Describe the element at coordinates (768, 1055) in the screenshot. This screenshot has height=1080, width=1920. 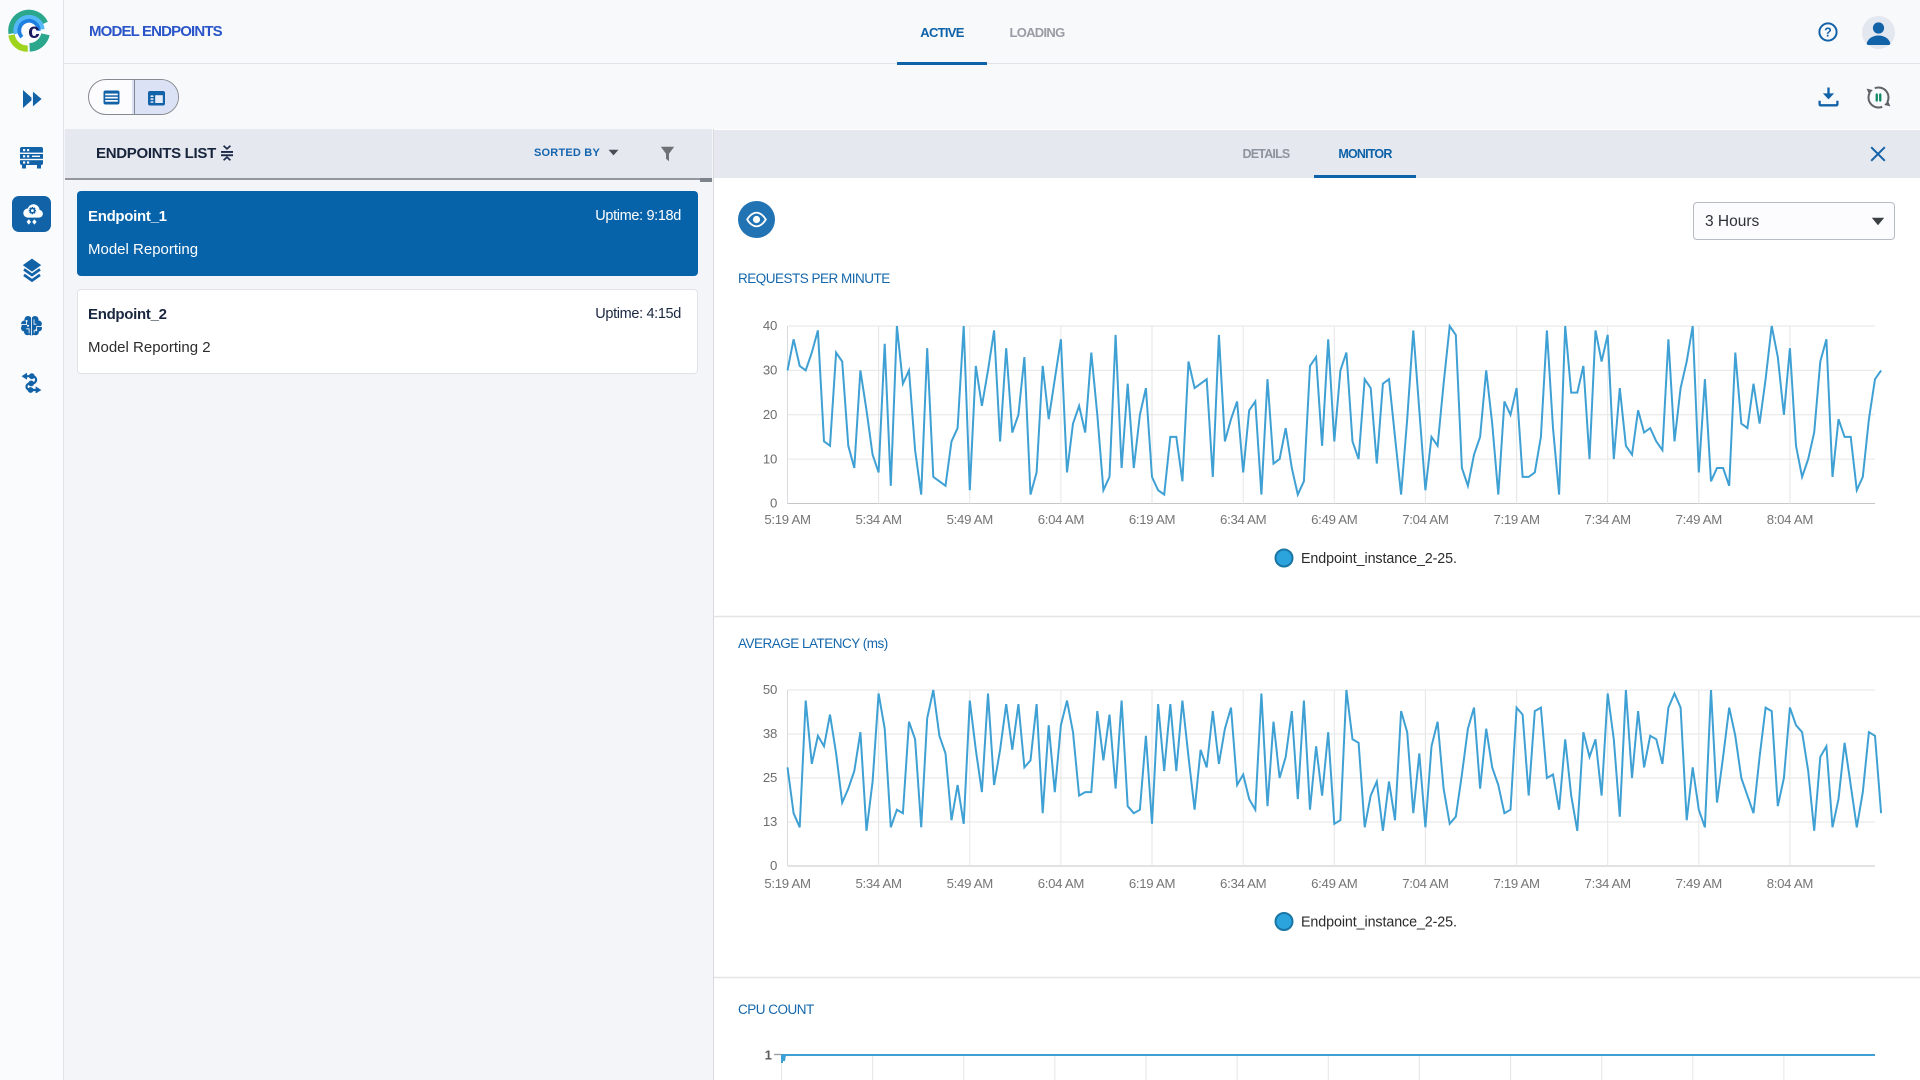
I see `svg-text: 1` at that location.